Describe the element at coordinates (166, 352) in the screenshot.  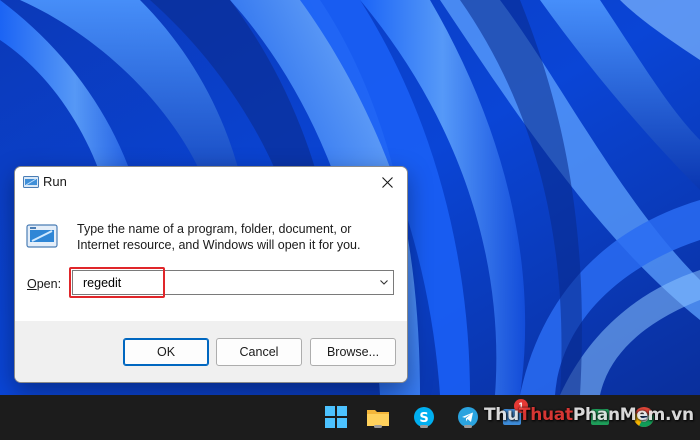
I see `ok-button: OK` at that location.